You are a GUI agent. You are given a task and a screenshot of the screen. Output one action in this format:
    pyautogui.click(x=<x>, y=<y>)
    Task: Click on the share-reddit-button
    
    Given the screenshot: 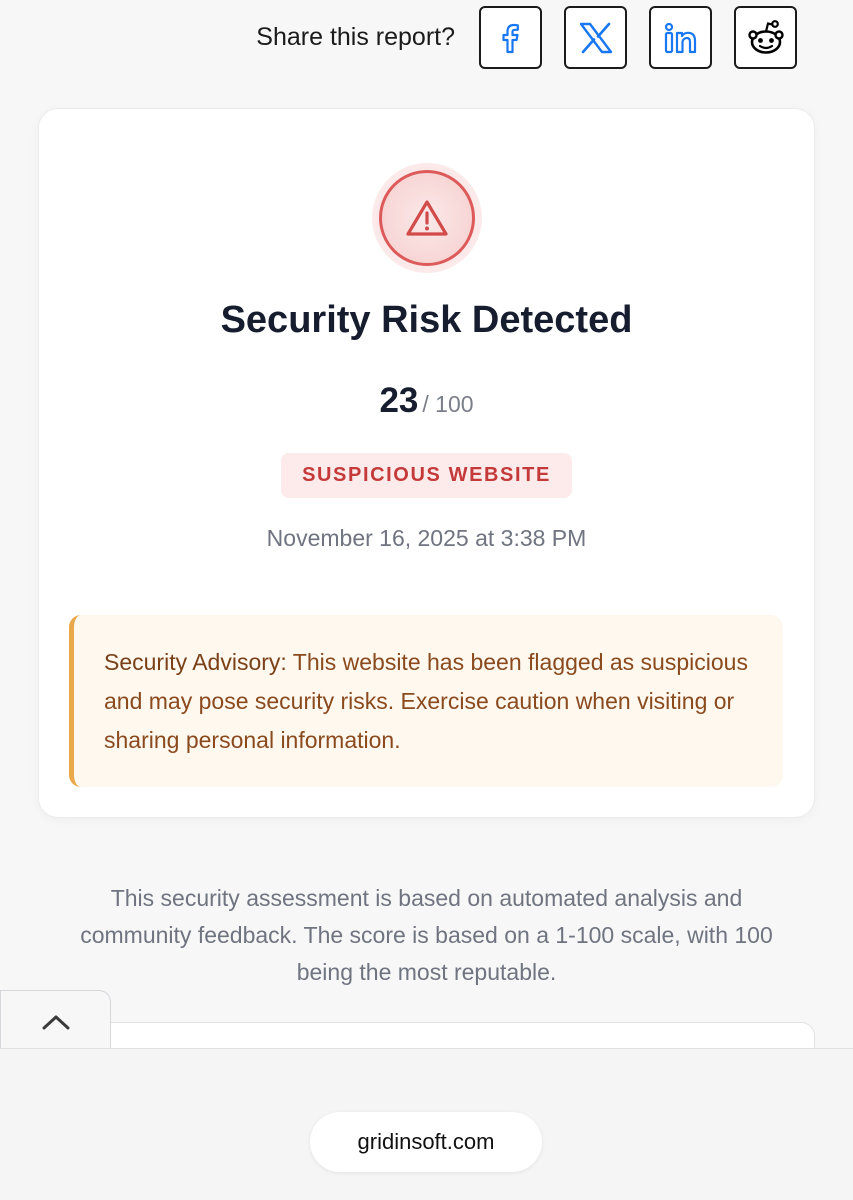 What is the action you would take?
    pyautogui.click(x=765, y=37)
    